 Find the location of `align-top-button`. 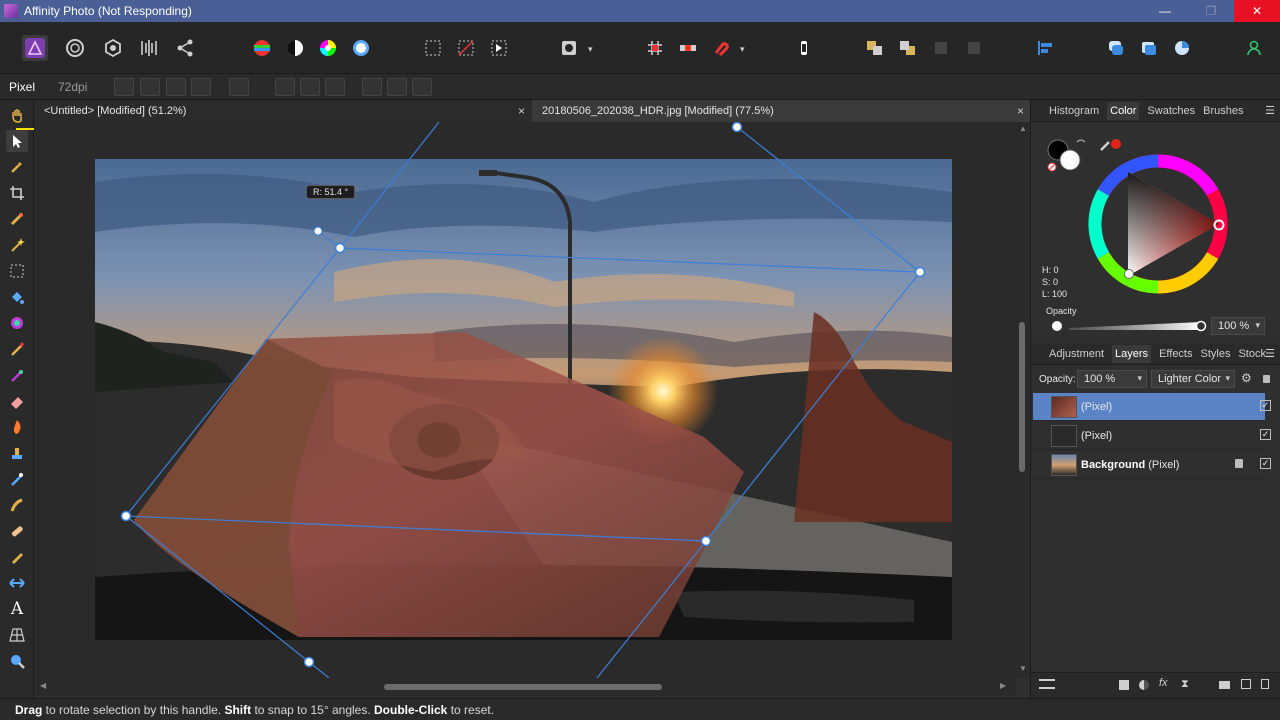

align-top-button is located at coordinates (372, 87).